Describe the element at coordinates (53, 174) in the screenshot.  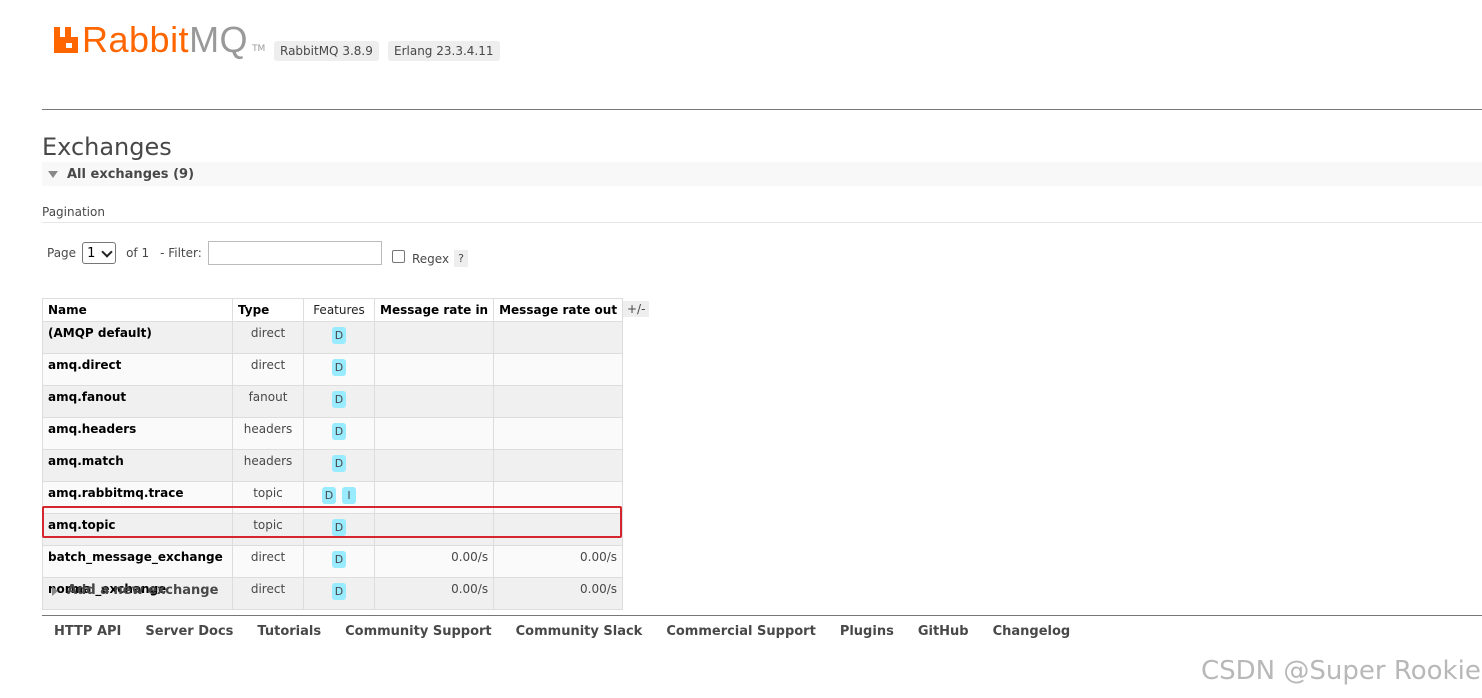
I see `collapse-triangle-icon` at that location.